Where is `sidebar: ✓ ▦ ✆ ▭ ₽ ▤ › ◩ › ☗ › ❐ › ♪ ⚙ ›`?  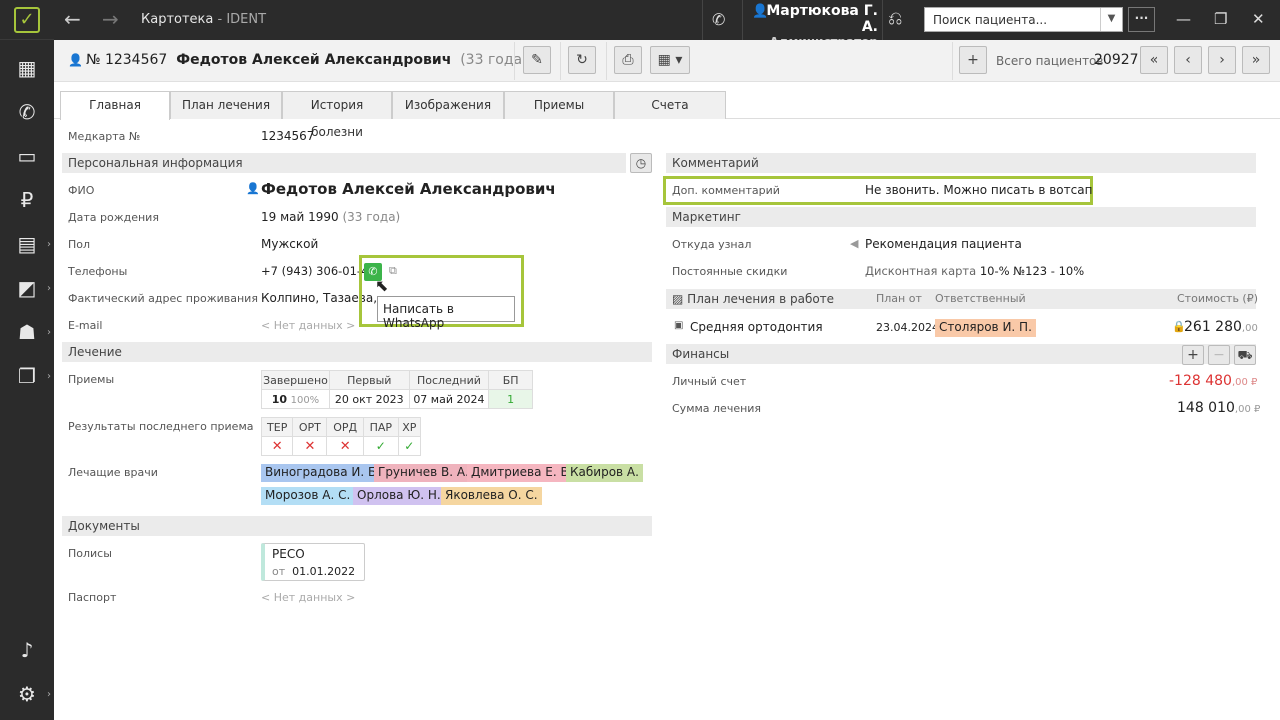
sidebar: ✓ ▦ ✆ ▭ ₽ ▤ › ◩ › ☗ › ❐ › ♪ ⚙ › is located at coordinates (27, 360).